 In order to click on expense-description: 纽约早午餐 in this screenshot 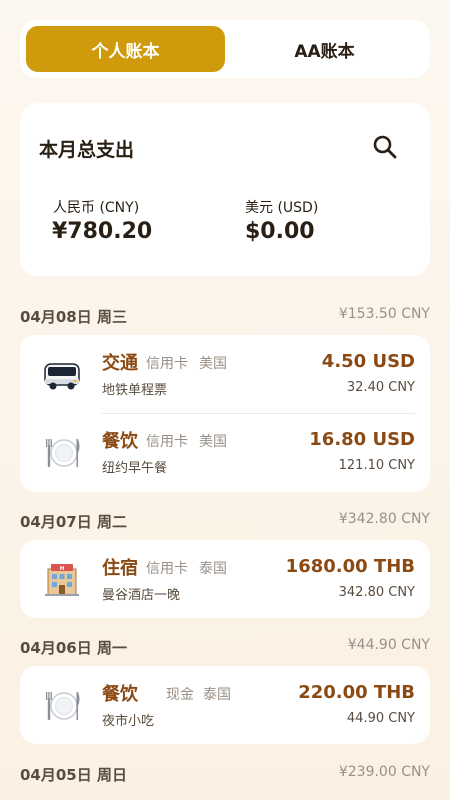, I will do `click(135, 468)`.